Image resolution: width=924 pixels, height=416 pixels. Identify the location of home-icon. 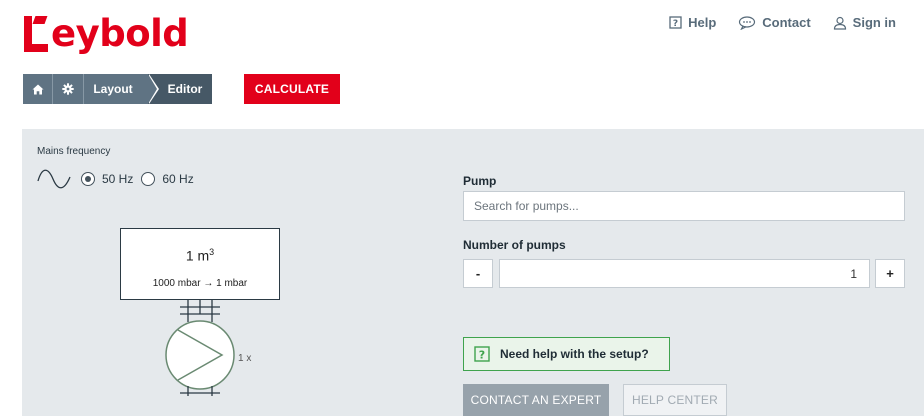
(37, 89).